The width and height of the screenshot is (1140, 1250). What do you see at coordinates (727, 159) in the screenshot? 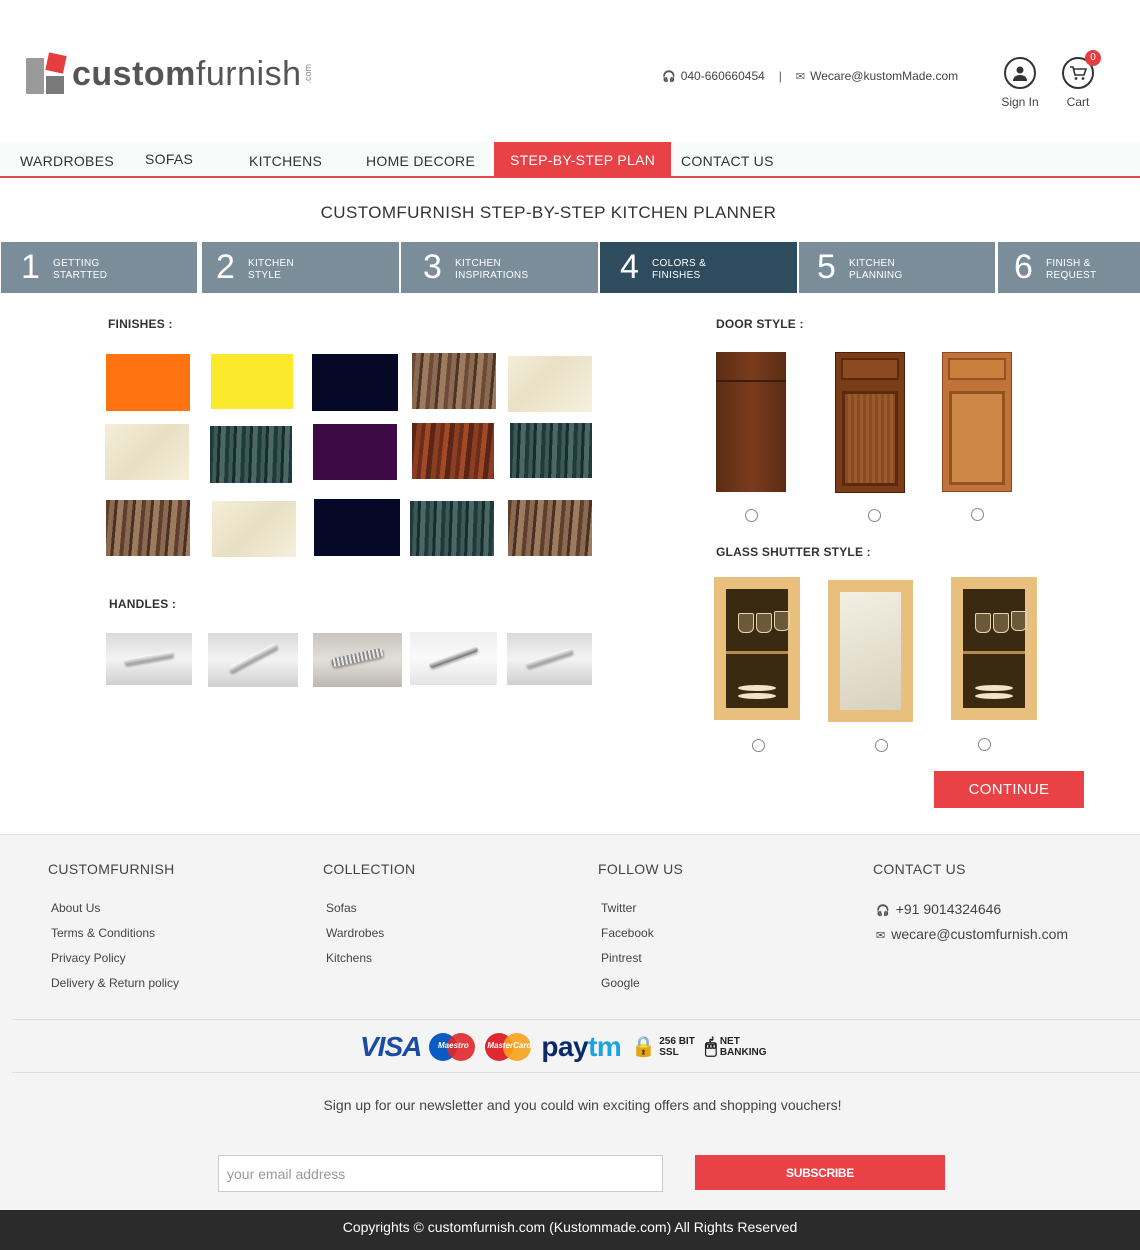
I see `nav-item-contact-us: CONTACT US` at bounding box center [727, 159].